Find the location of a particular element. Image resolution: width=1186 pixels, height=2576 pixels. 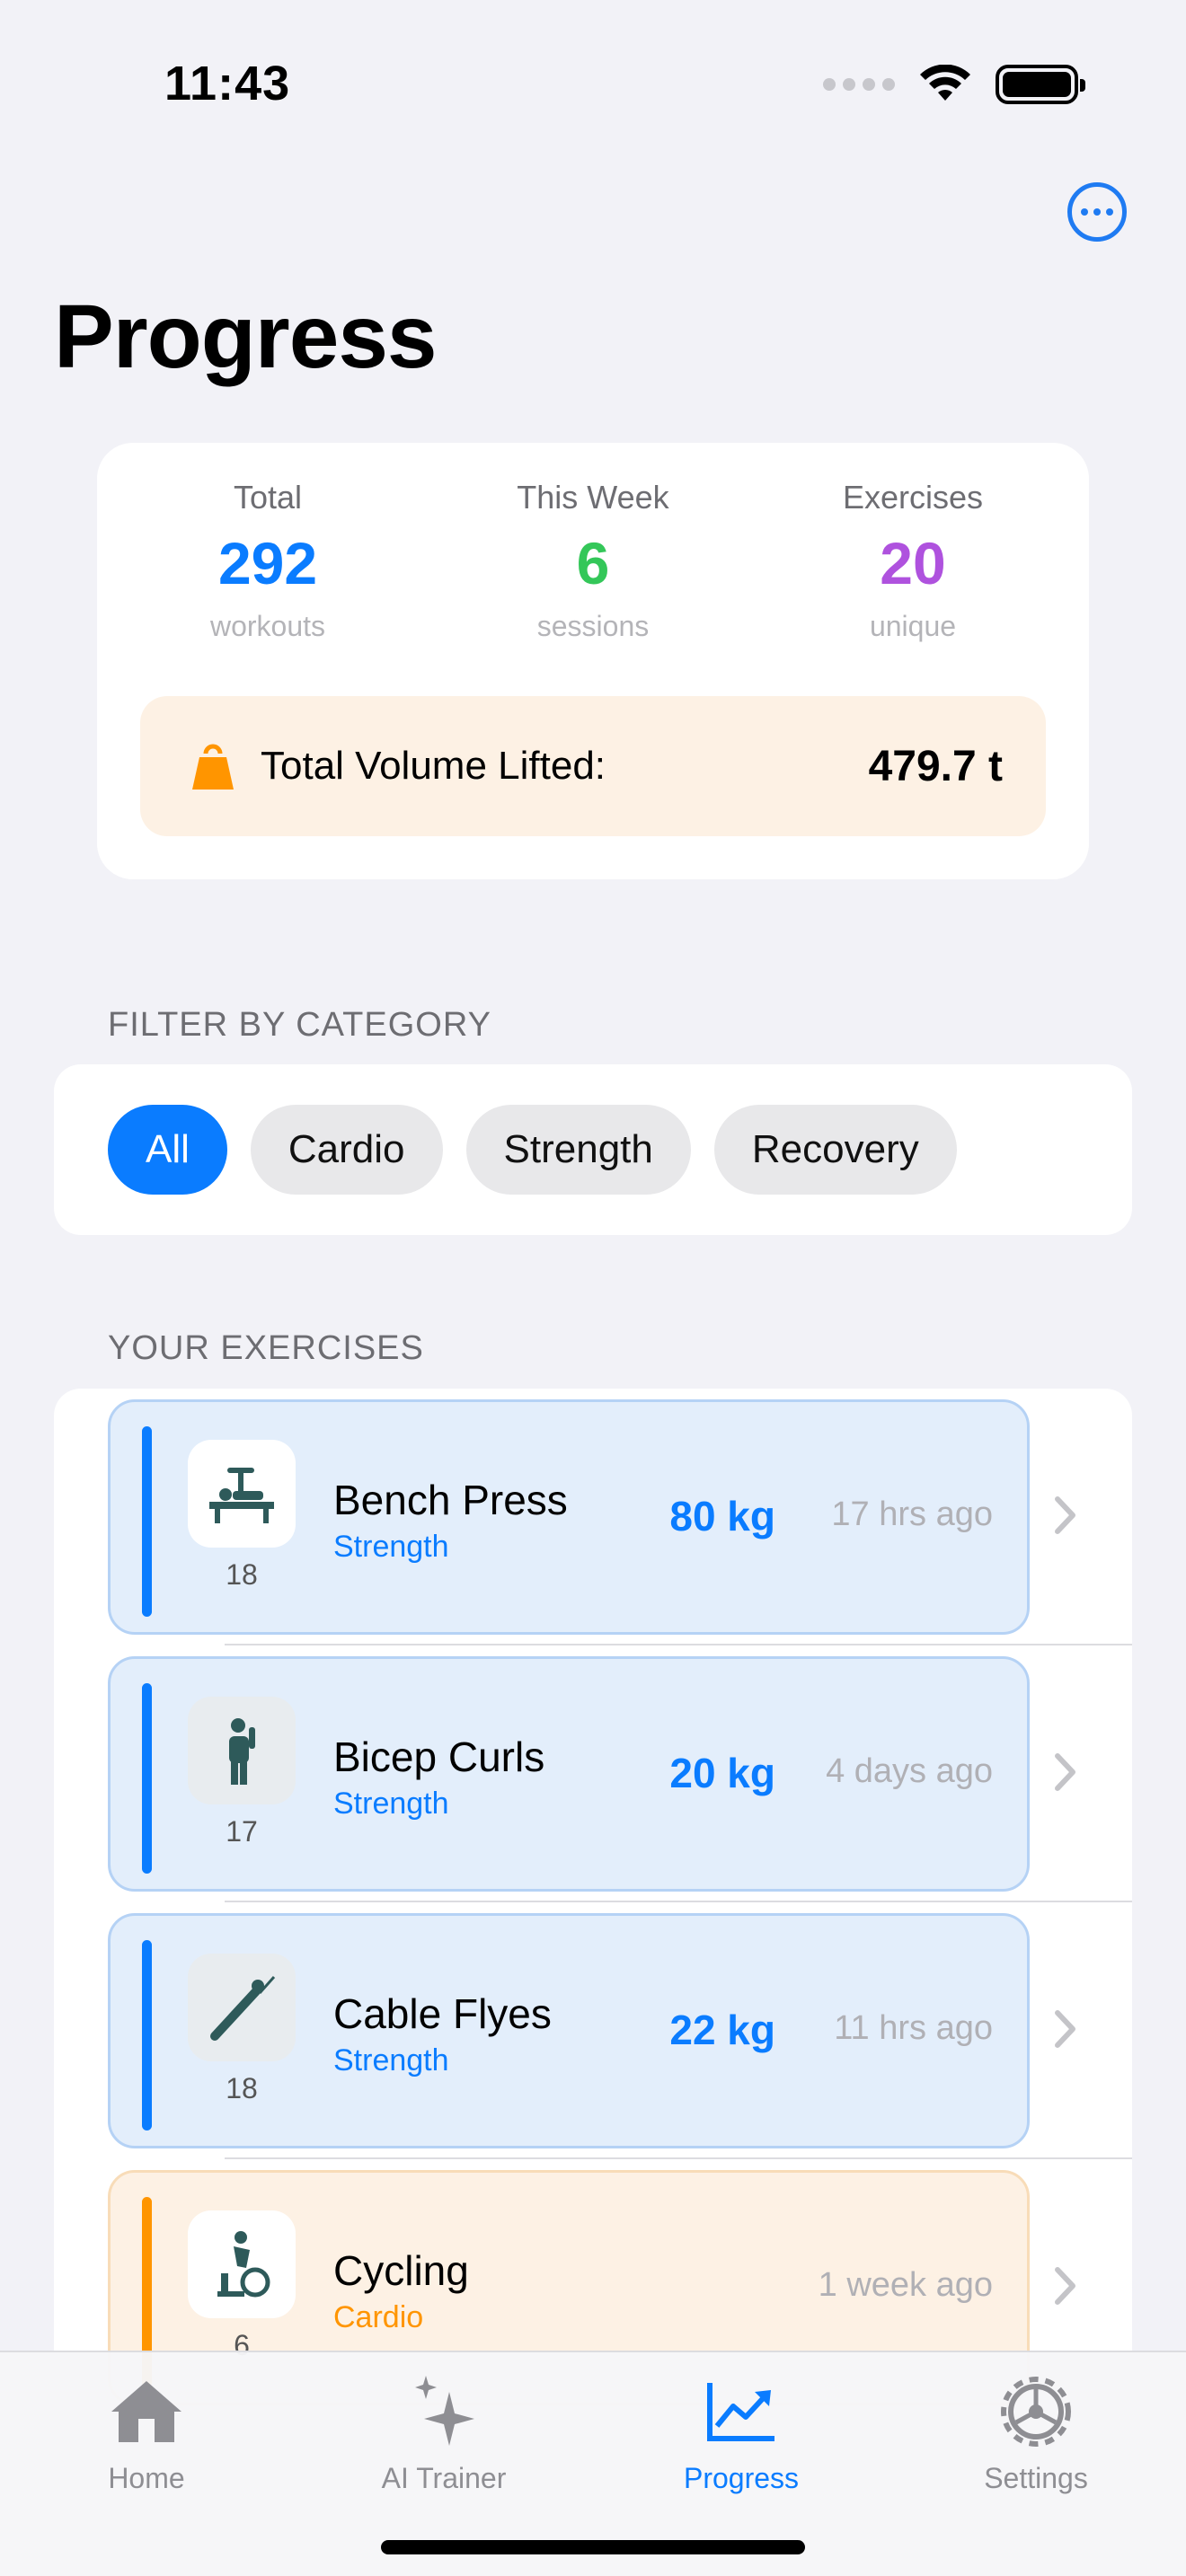

tab-settings: Settings is located at coordinates (1036, 2432).